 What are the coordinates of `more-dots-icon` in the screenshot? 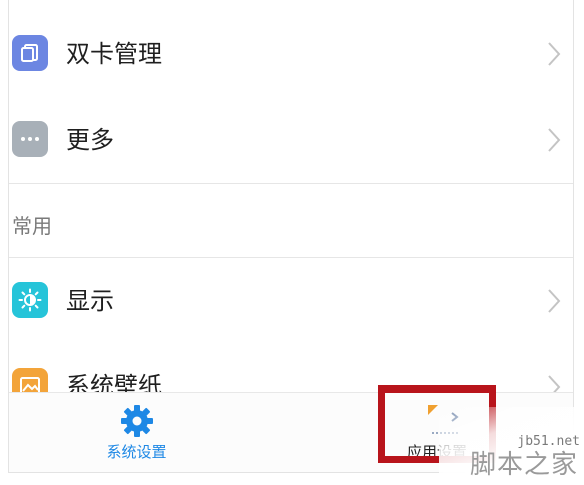 It's located at (30, 139).